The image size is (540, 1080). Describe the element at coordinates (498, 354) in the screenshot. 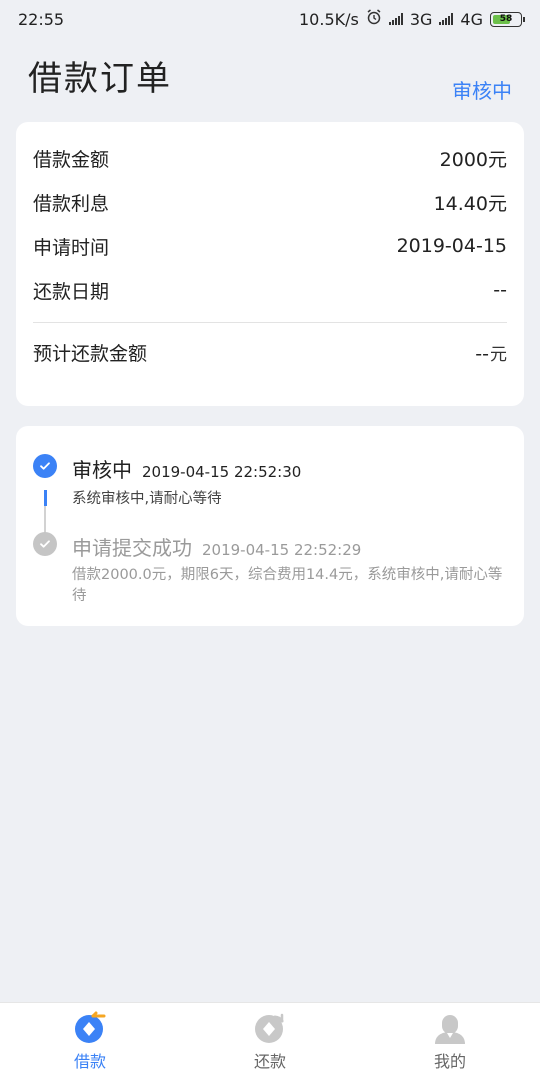

I see `currency-unit: 元` at that location.